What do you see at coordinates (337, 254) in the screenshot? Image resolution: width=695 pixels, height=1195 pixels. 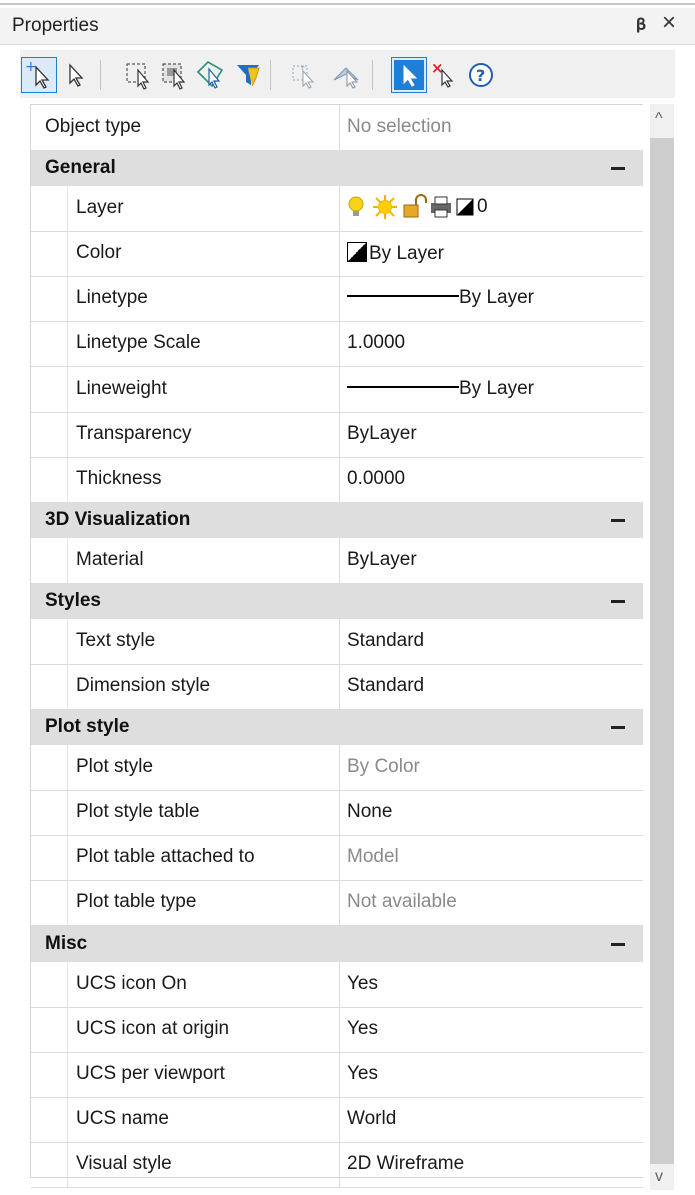 I see `property-row-color: Color By Layer` at bounding box center [337, 254].